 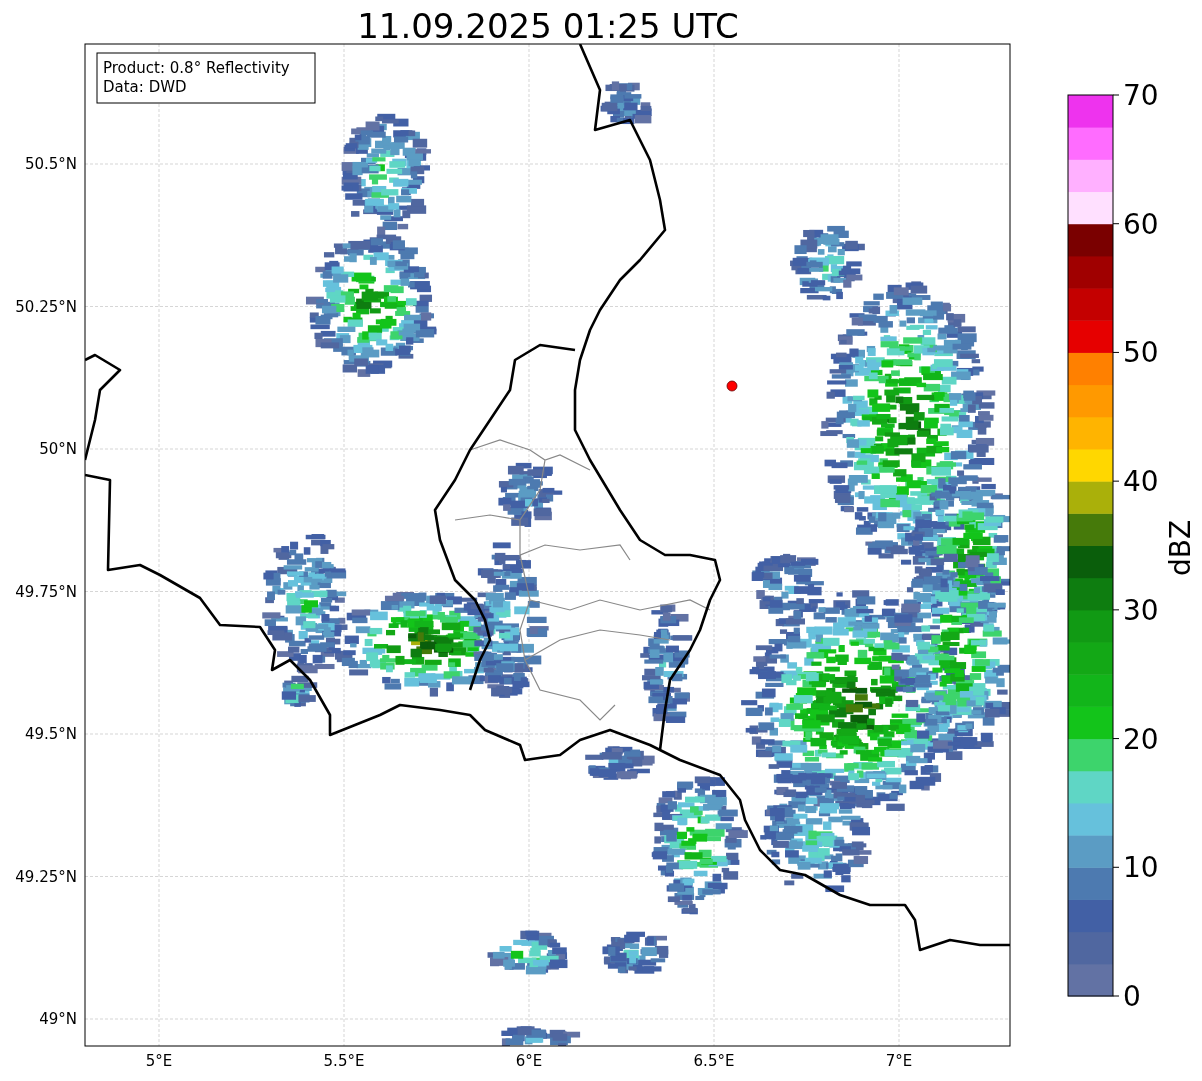 I want to click on colorbar-tick-label: 50, so click(x=1141, y=353).